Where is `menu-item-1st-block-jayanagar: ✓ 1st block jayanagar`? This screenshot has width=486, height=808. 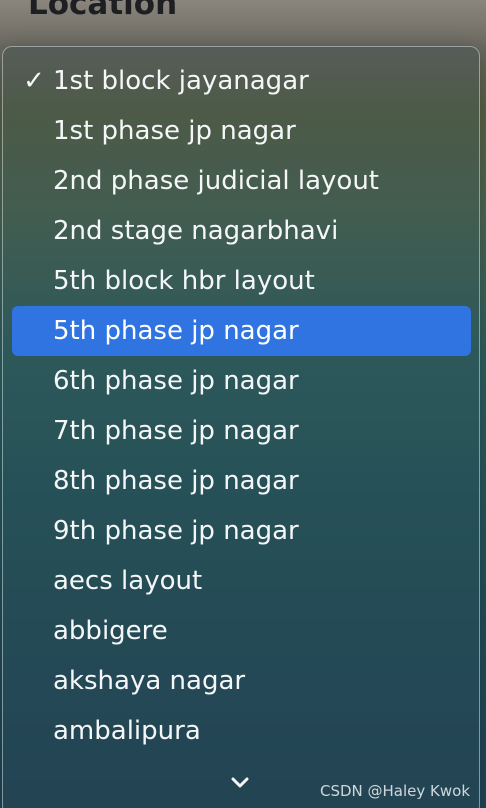
menu-item-1st-block-jayanagar: ✓ 1st block jayanagar is located at coordinates (241, 81).